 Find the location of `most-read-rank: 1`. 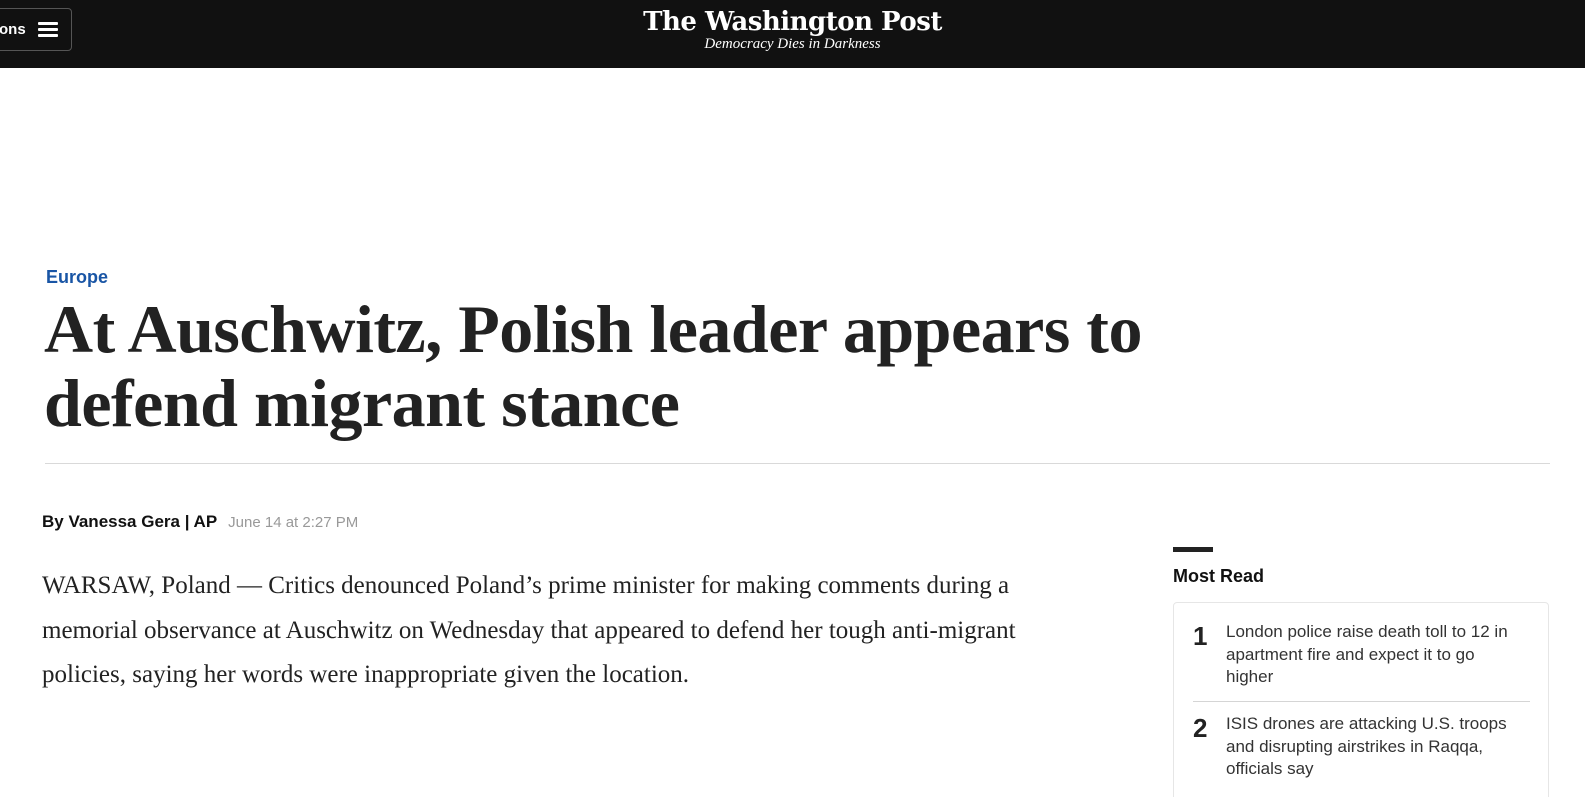

most-read-rank: 1 is located at coordinates (1200, 636).